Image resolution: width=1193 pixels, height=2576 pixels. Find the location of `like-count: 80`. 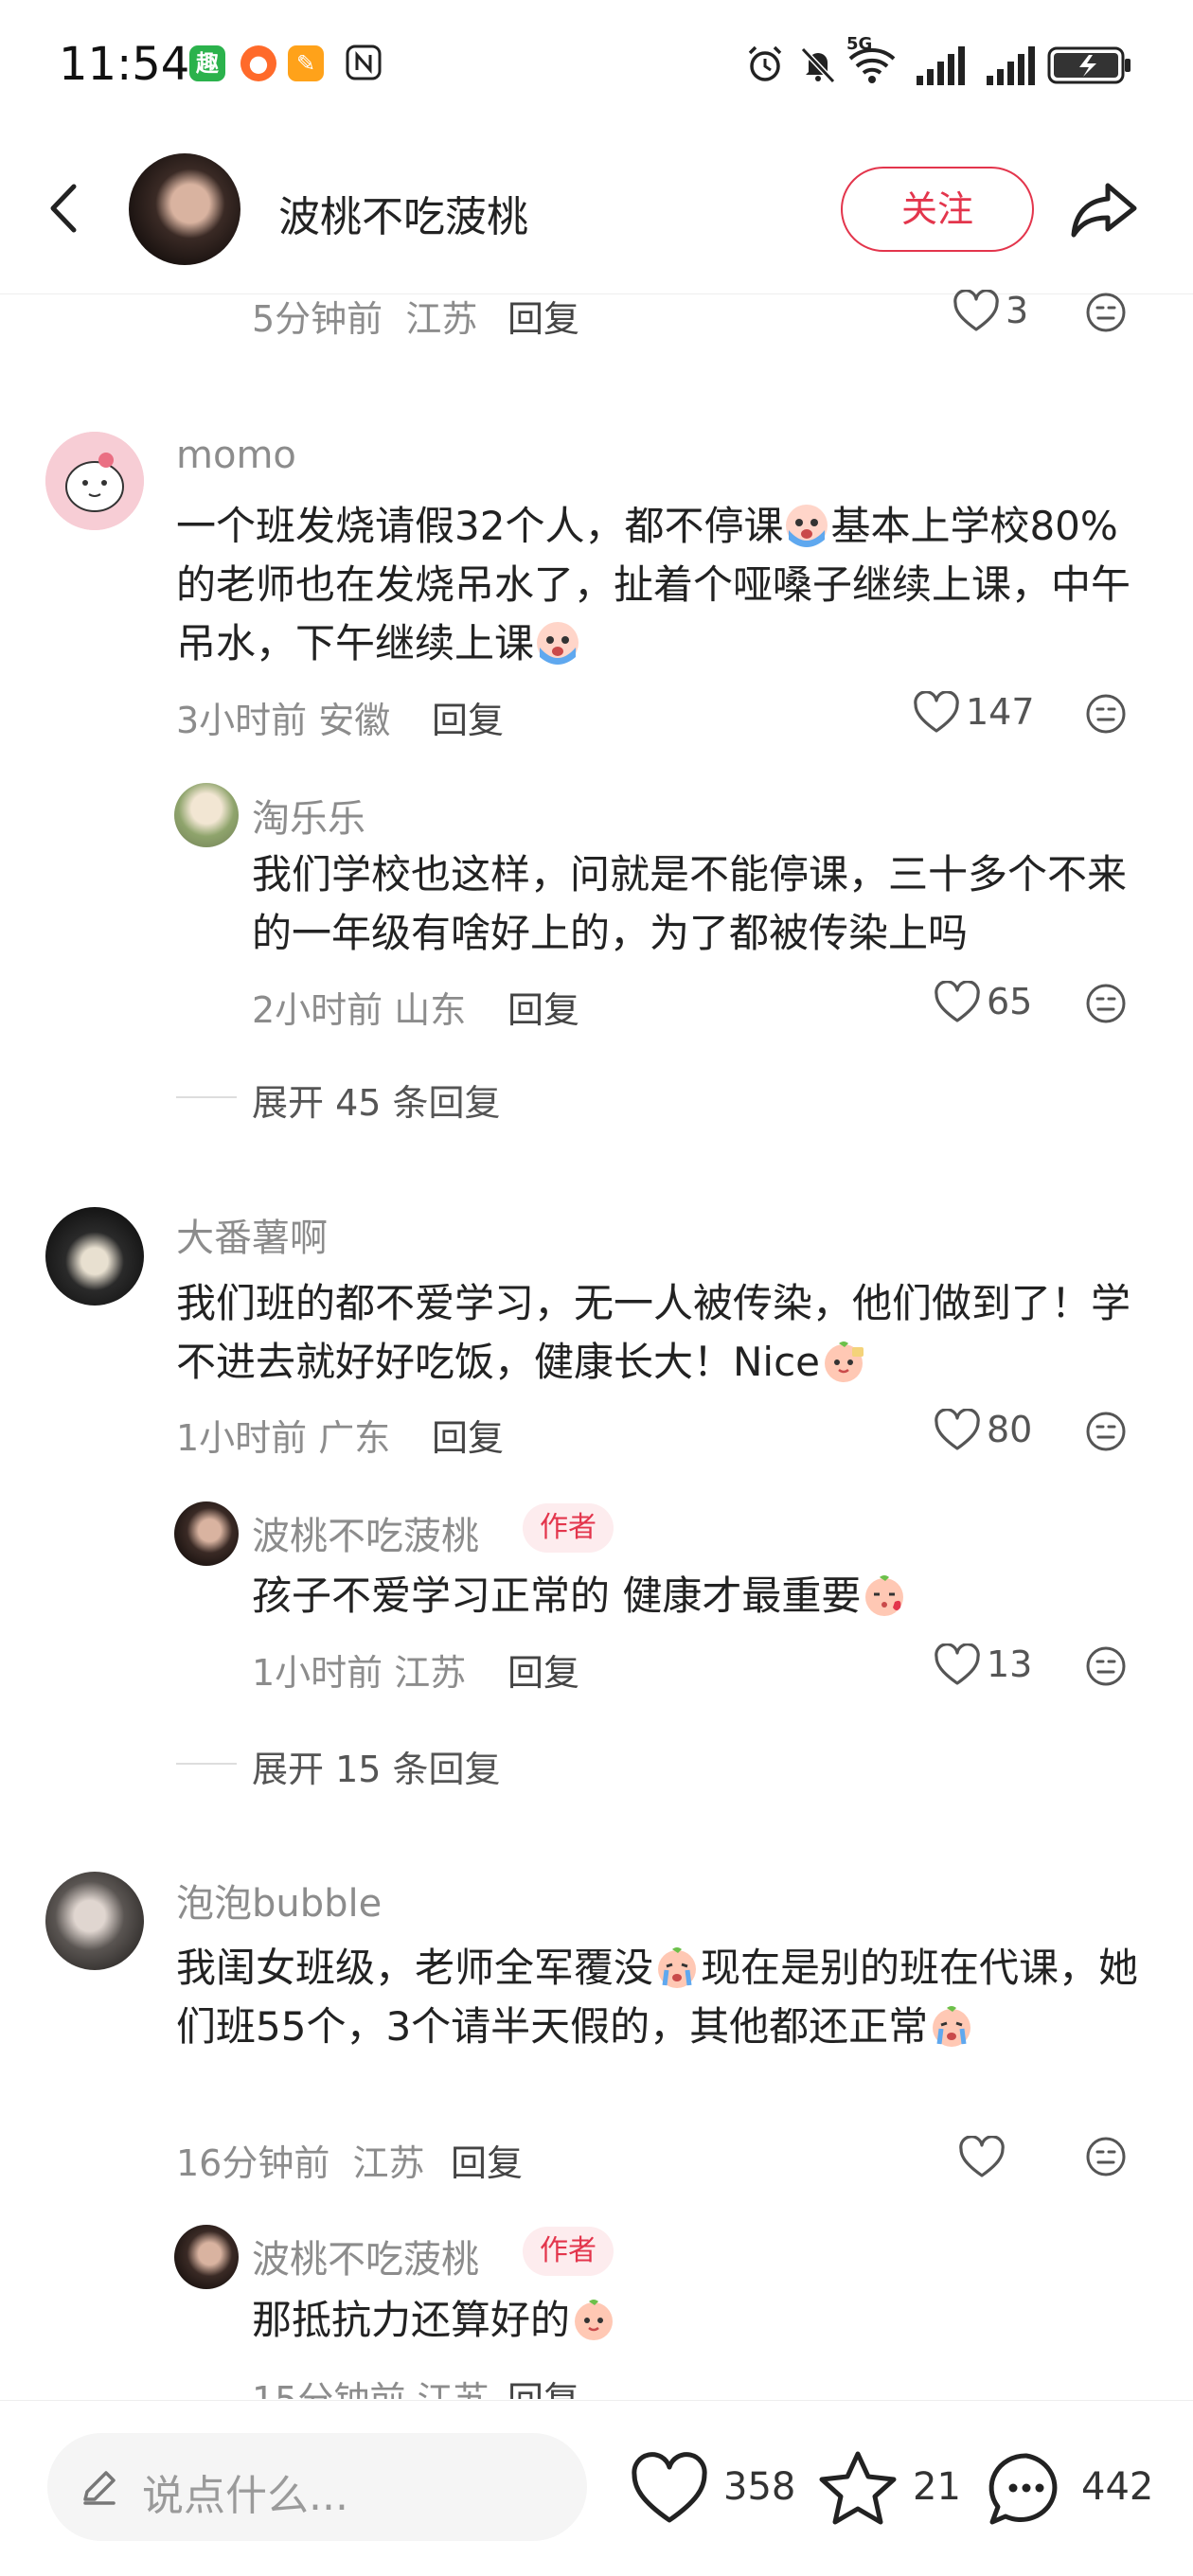

like-count: 80 is located at coordinates (1010, 1430).